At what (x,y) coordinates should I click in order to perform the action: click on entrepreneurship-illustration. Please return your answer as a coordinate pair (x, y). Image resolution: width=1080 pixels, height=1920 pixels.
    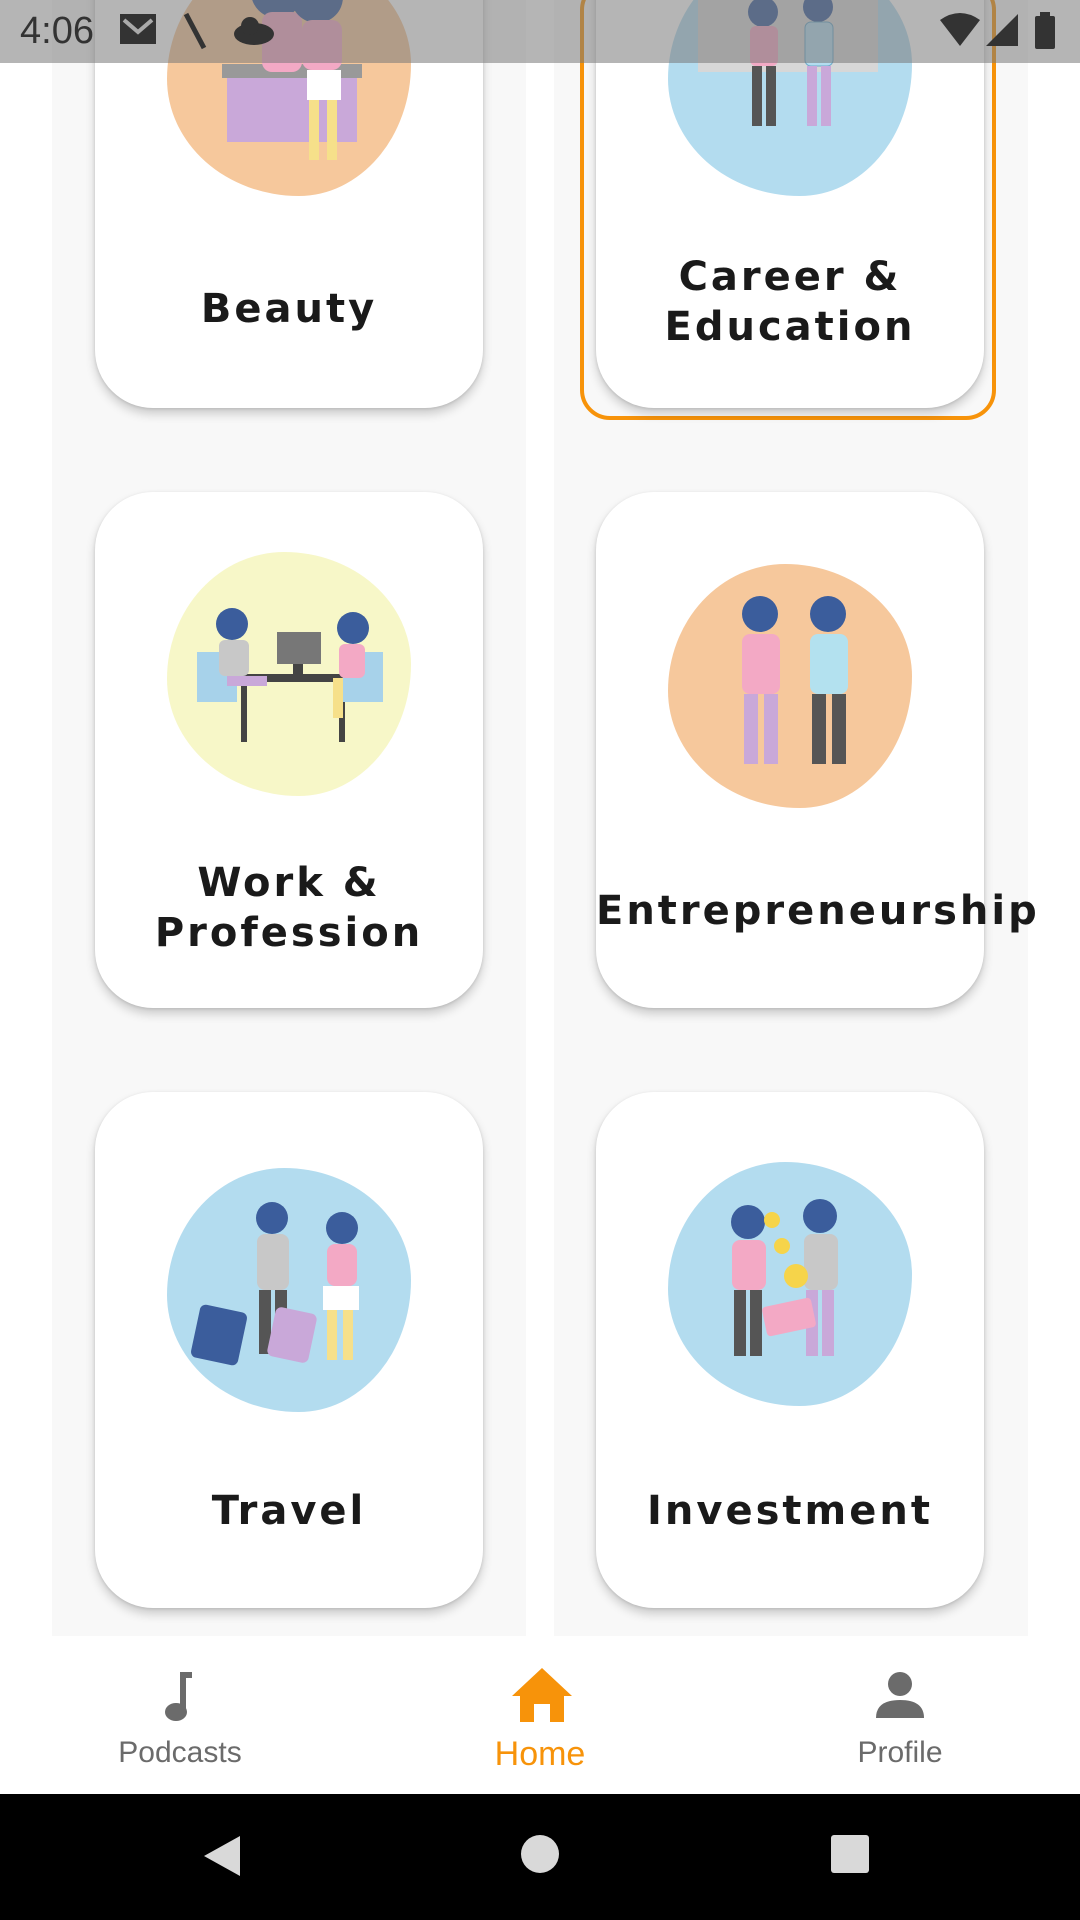
    Looking at the image, I should click on (790, 686).